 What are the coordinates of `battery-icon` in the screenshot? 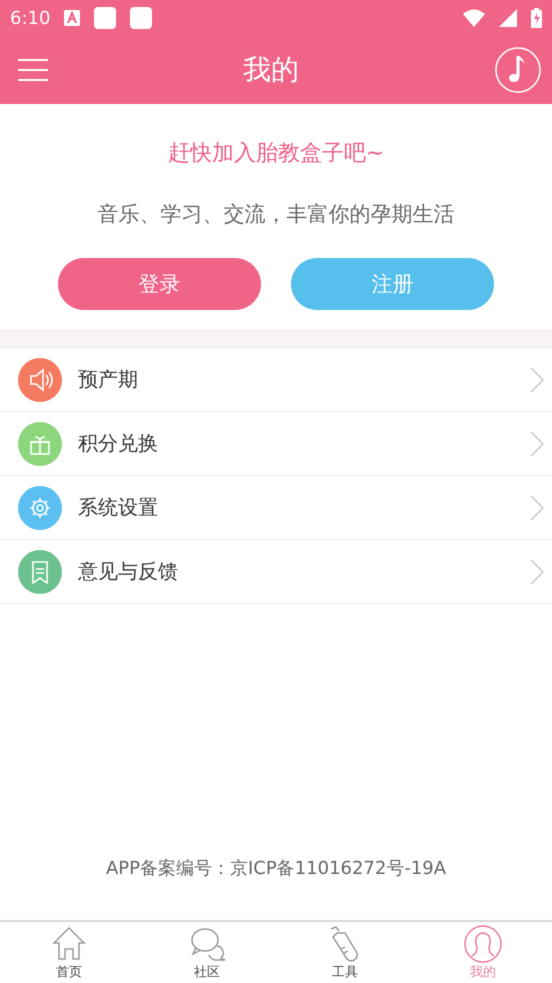 It's located at (536, 18).